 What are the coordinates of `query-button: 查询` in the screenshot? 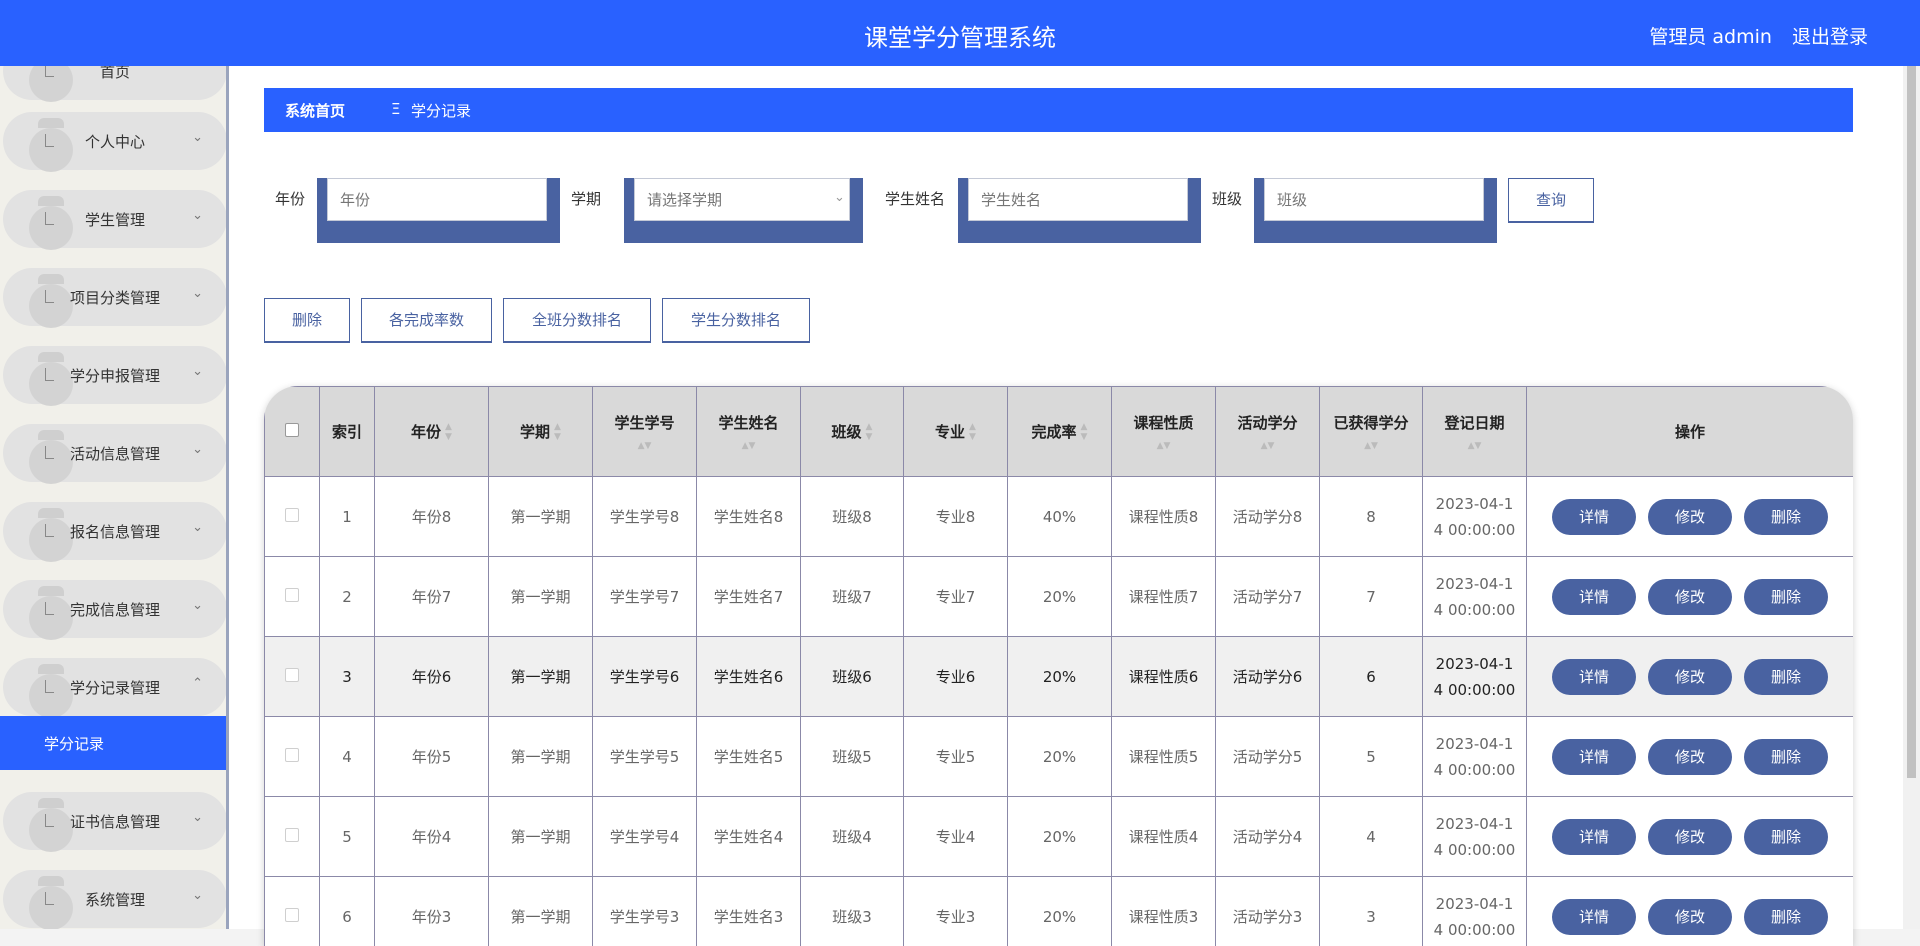 It's located at (1551, 200).